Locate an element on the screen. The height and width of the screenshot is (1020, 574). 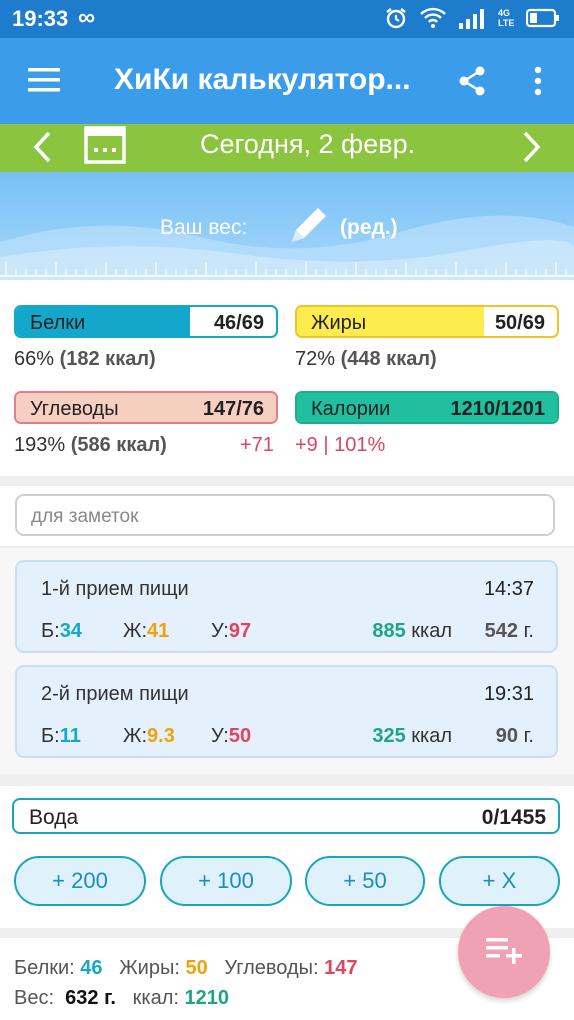
add-meal-fab is located at coordinates (504, 952).